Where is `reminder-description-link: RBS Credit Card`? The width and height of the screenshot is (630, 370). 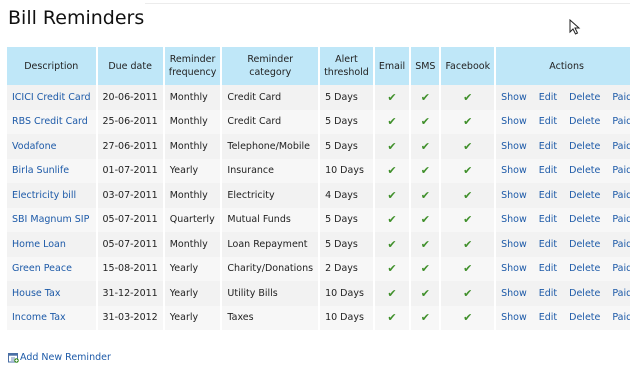 reminder-description-link: RBS Credit Card is located at coordinates (52, 121).